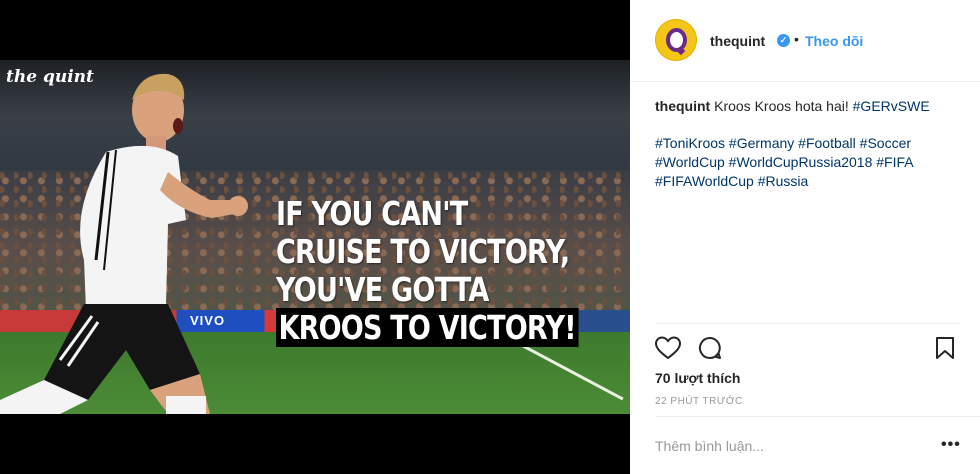 The height and width of the screenshot is (474, 980). I want to click on headline-line-1: IF YOU CAN'T, so click(372, 213).